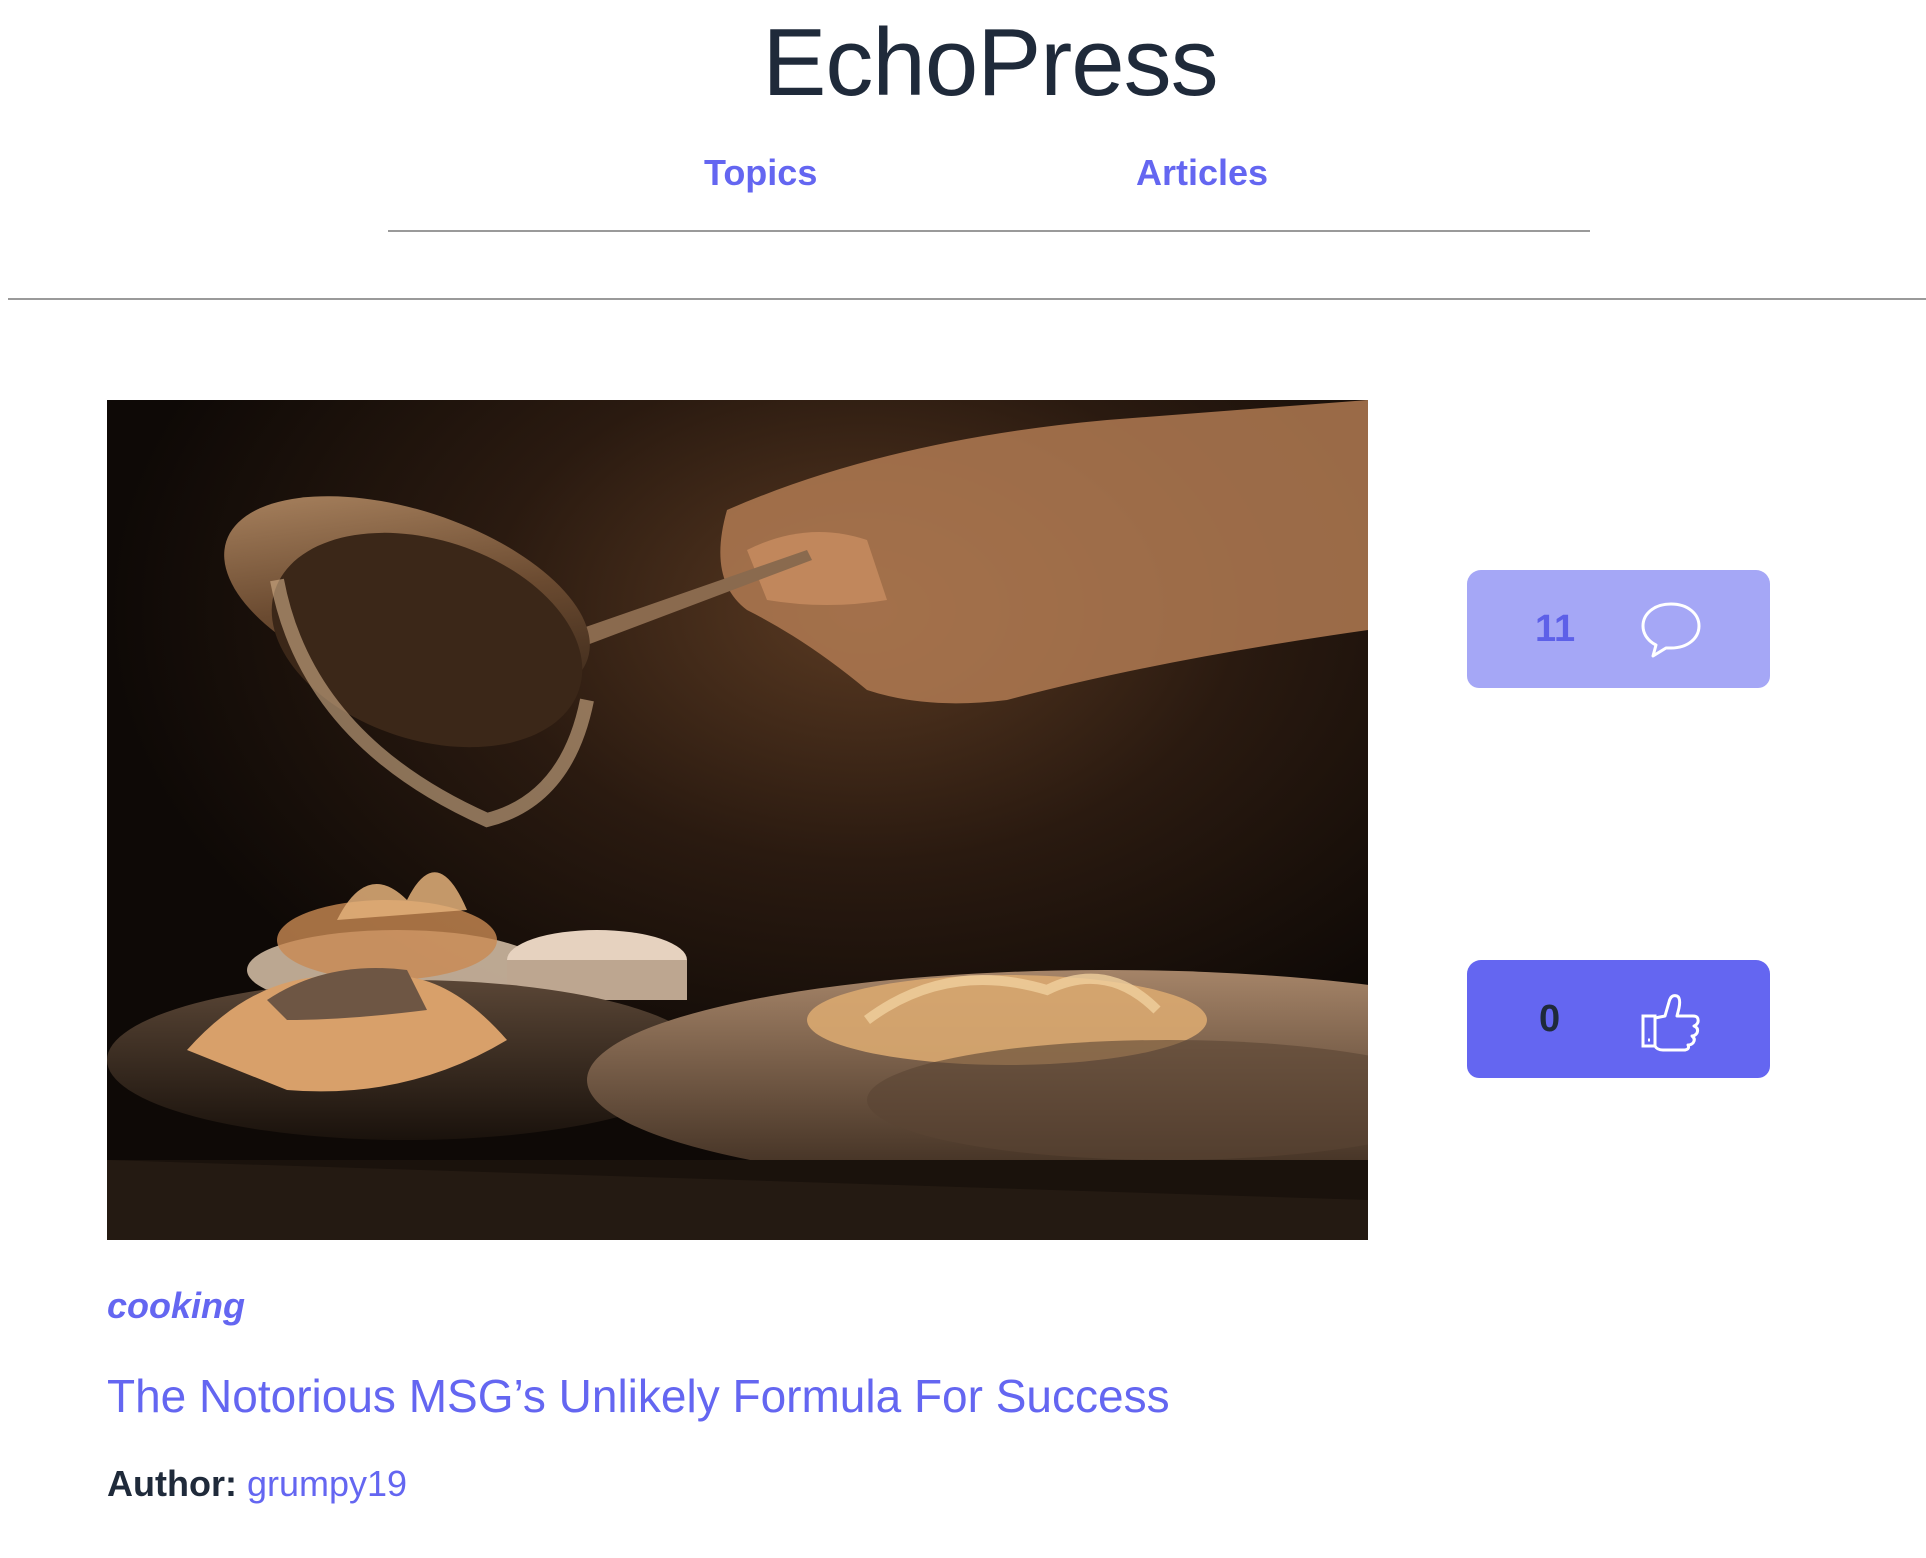 The width and height of the screenshot is (1926, 1558). I want to click on author-label: Author:, so click(172, 1483).